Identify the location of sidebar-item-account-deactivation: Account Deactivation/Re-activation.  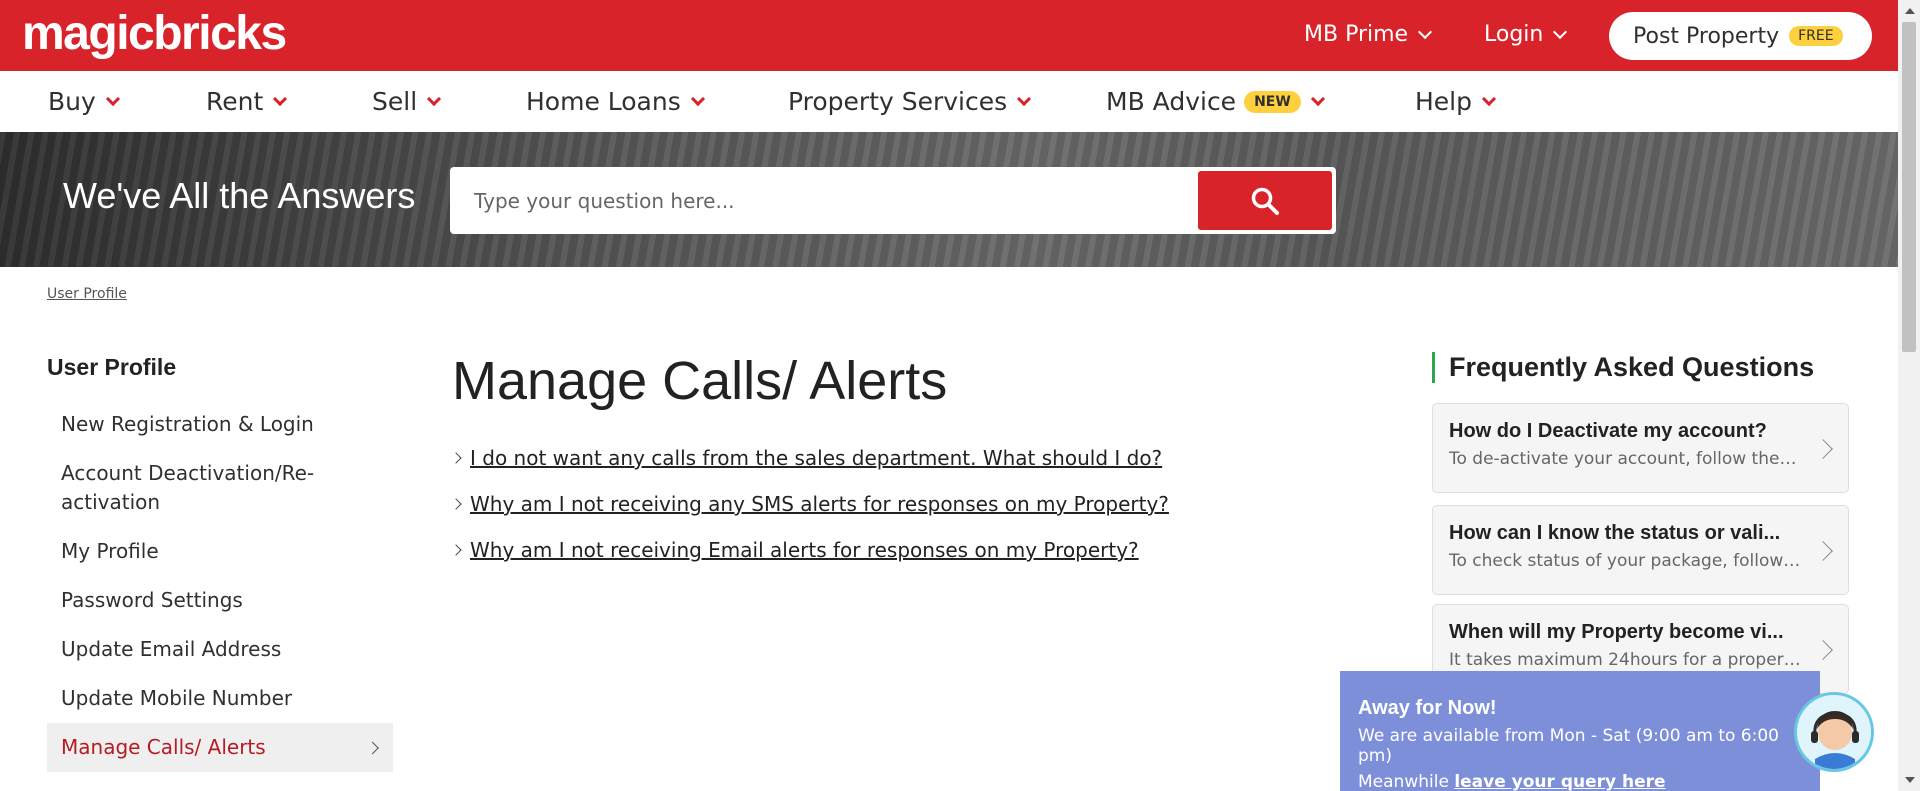
(220, 488).